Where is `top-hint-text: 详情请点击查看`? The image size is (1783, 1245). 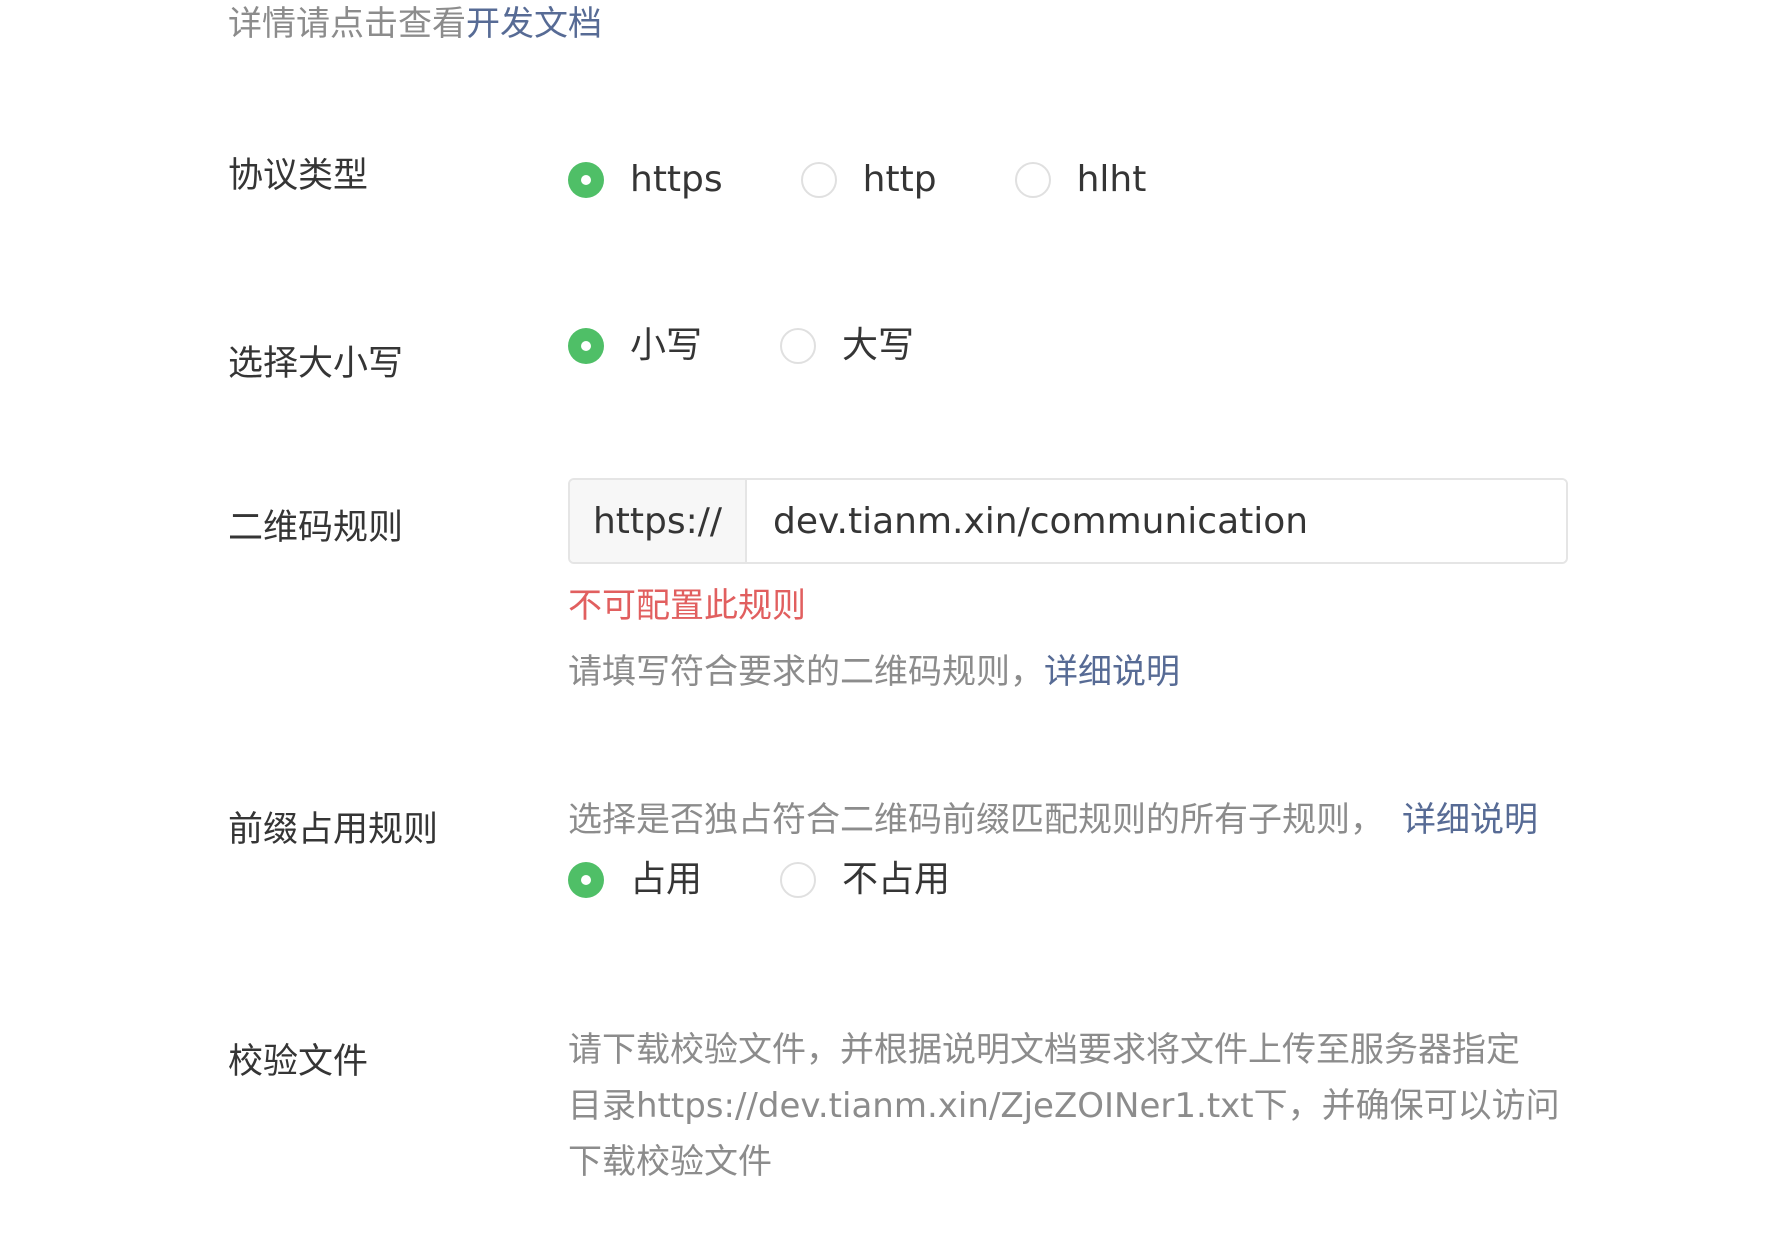 top-hint-text: 详情请点击查看 is located at coordinates (347, 24).